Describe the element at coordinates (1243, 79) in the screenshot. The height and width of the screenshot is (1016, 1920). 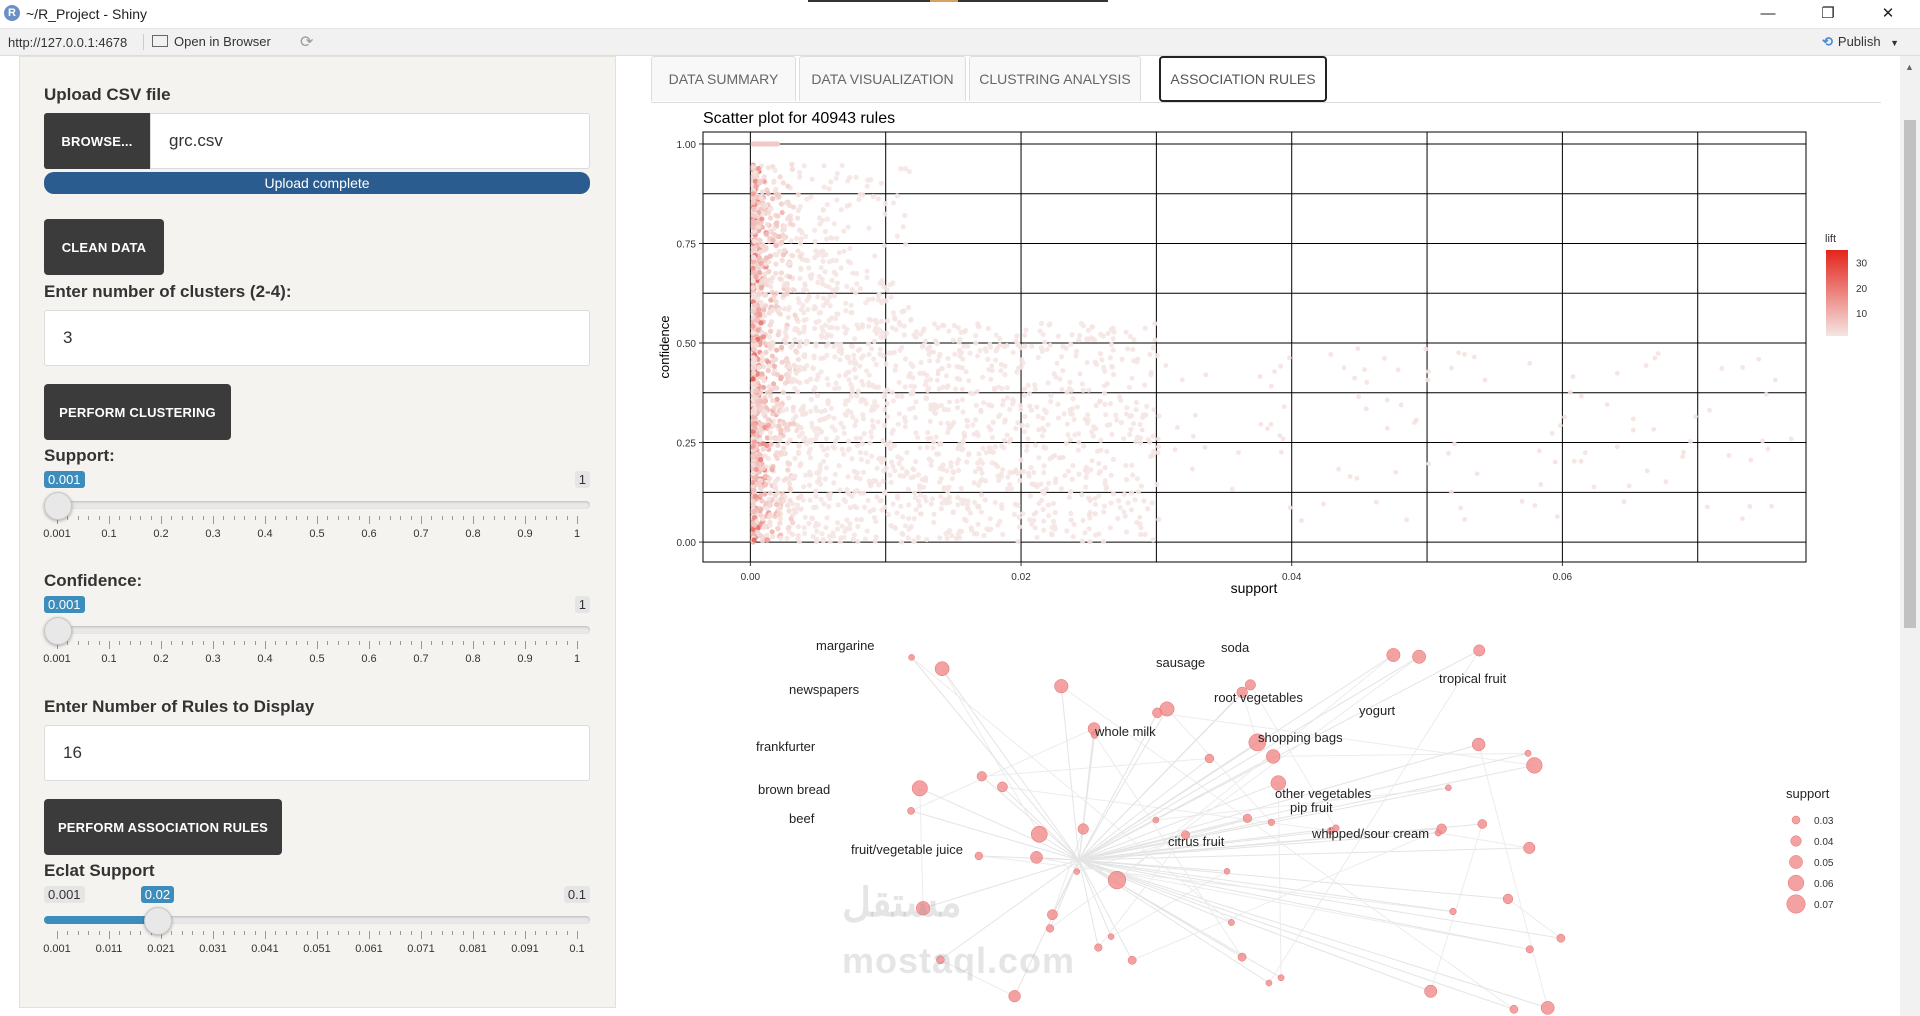
I see `tab-association-rules: ASSOCIATION RULES` at that location.